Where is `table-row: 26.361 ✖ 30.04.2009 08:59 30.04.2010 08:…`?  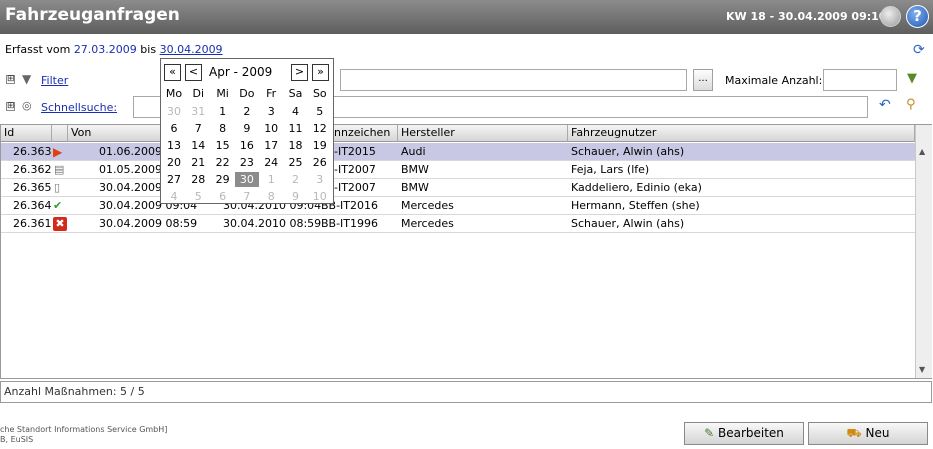
table-row: 26.361 ✖ 30.04.2009 08:59 30.04.2010 08:… is located at coordinates (458, 224).